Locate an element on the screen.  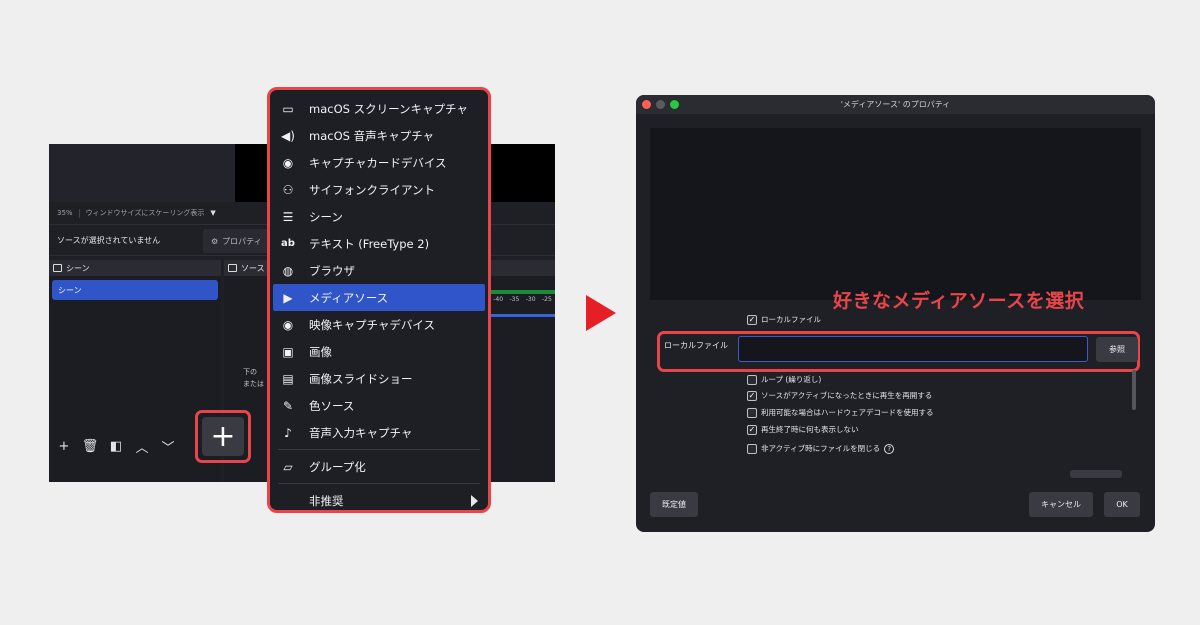
zoom-window-button is located at coordinates (674, 104).